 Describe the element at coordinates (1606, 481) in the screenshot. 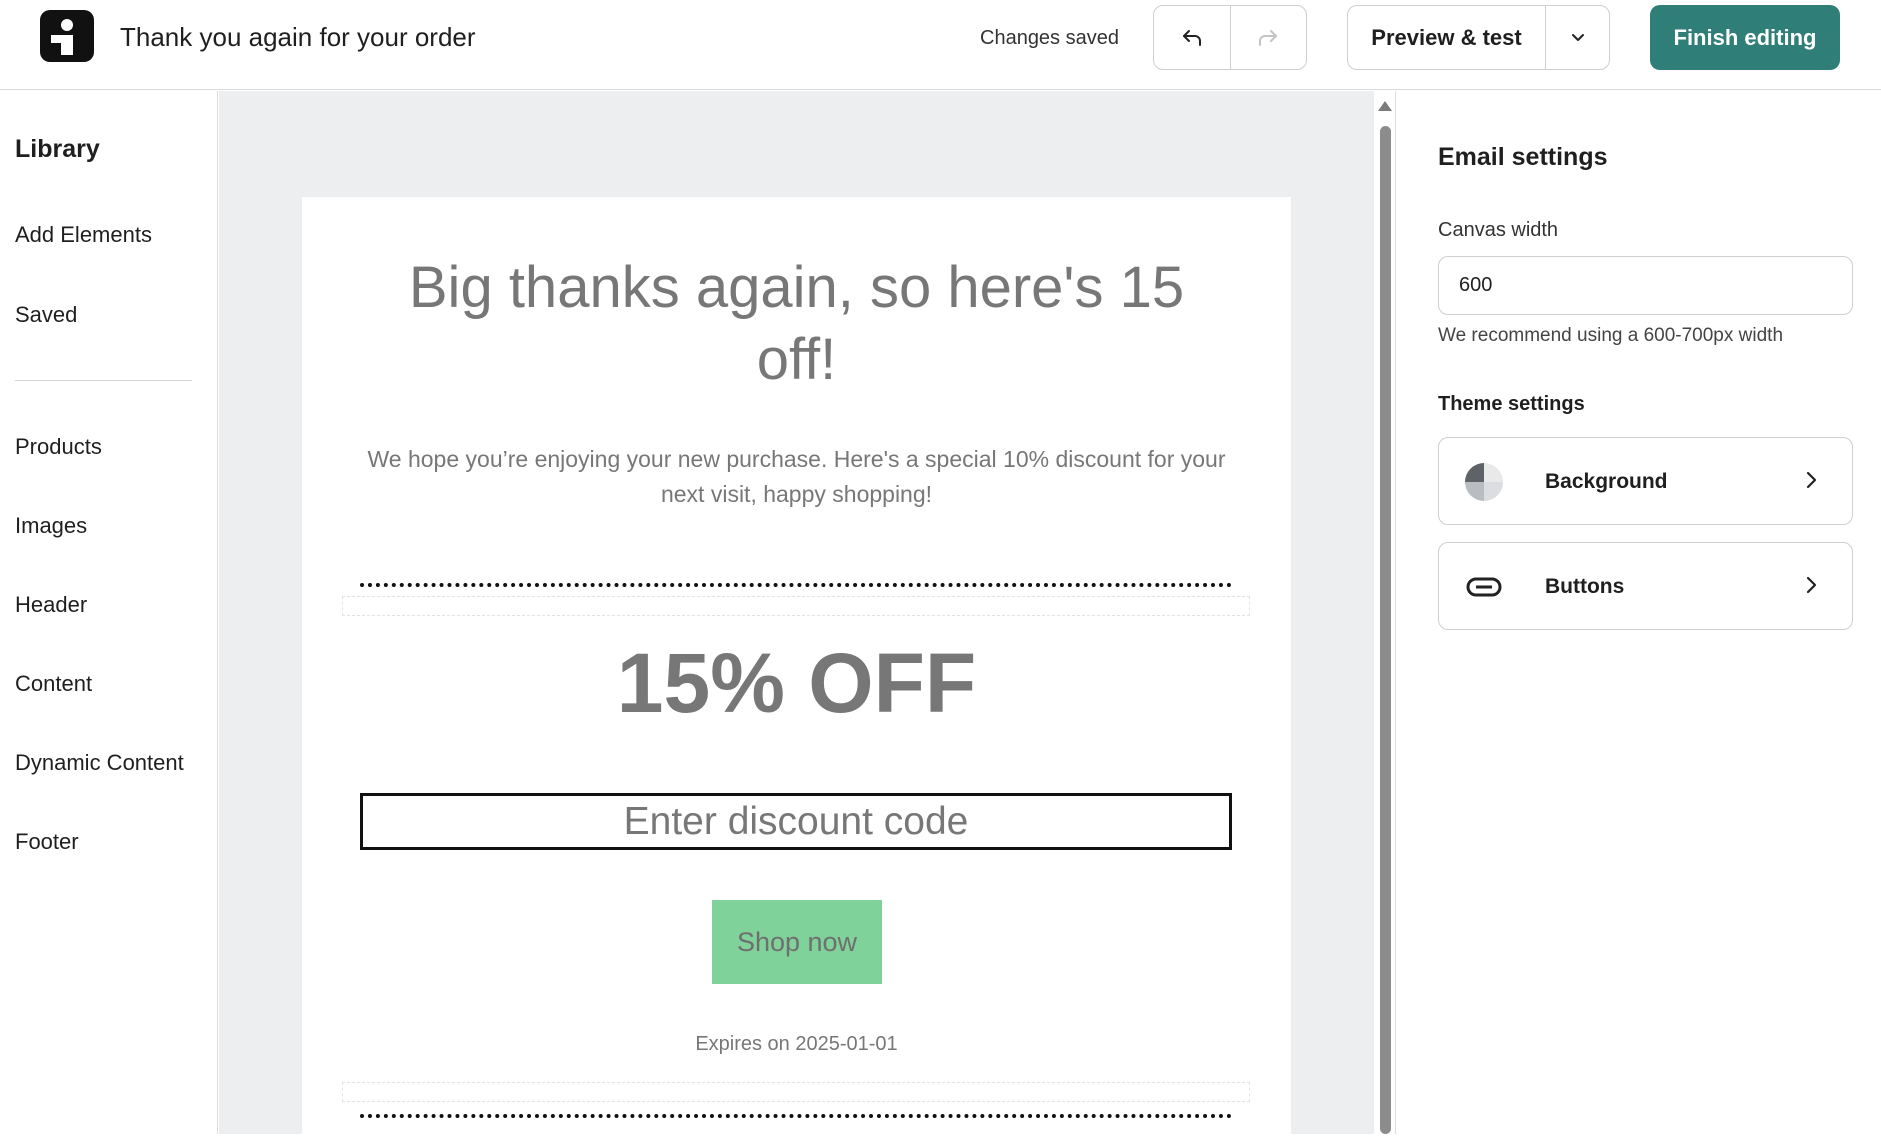

I see `background-label: Background` at that location.